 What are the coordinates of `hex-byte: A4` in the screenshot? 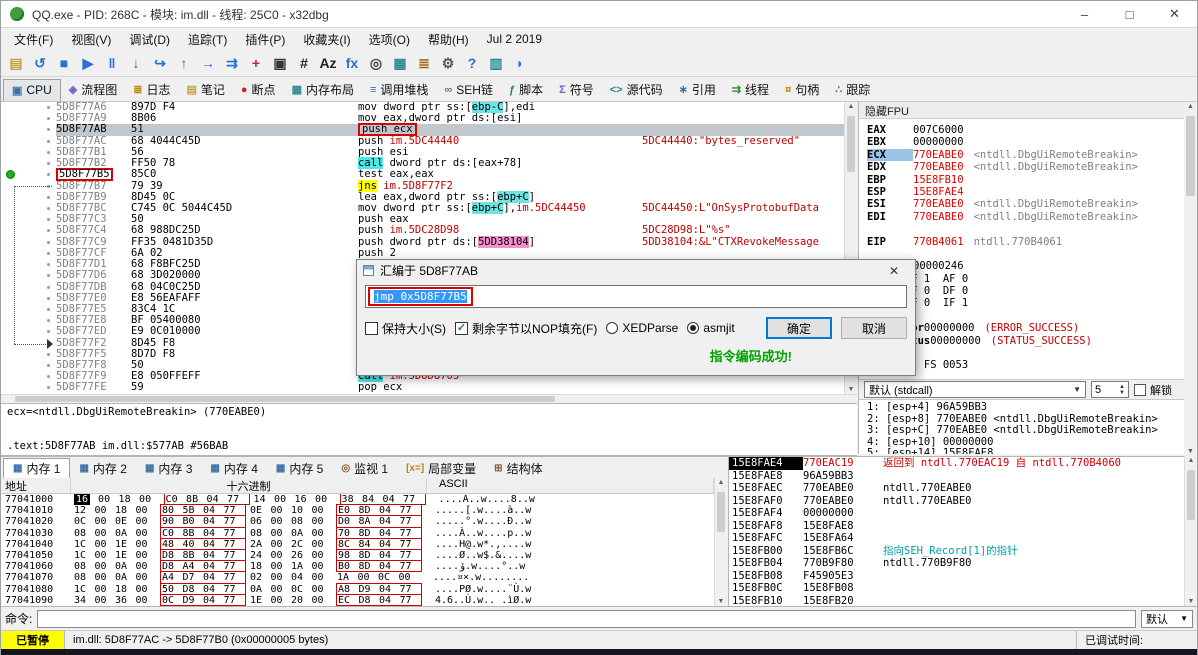 It's located at (193, 566).